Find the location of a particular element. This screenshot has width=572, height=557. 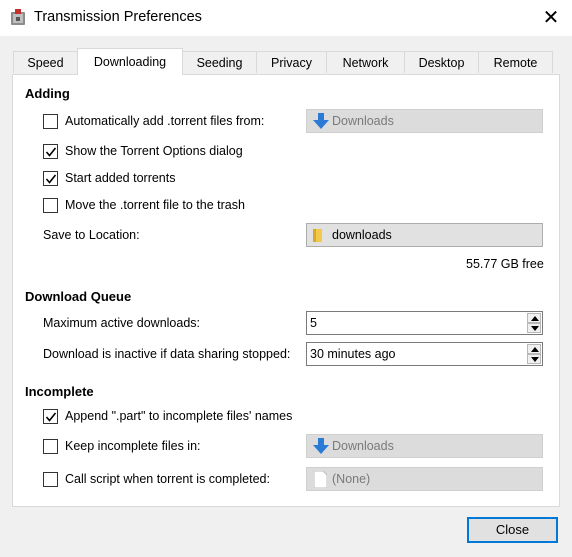

adding-heading: Adding is located at coordinates (47, 93).